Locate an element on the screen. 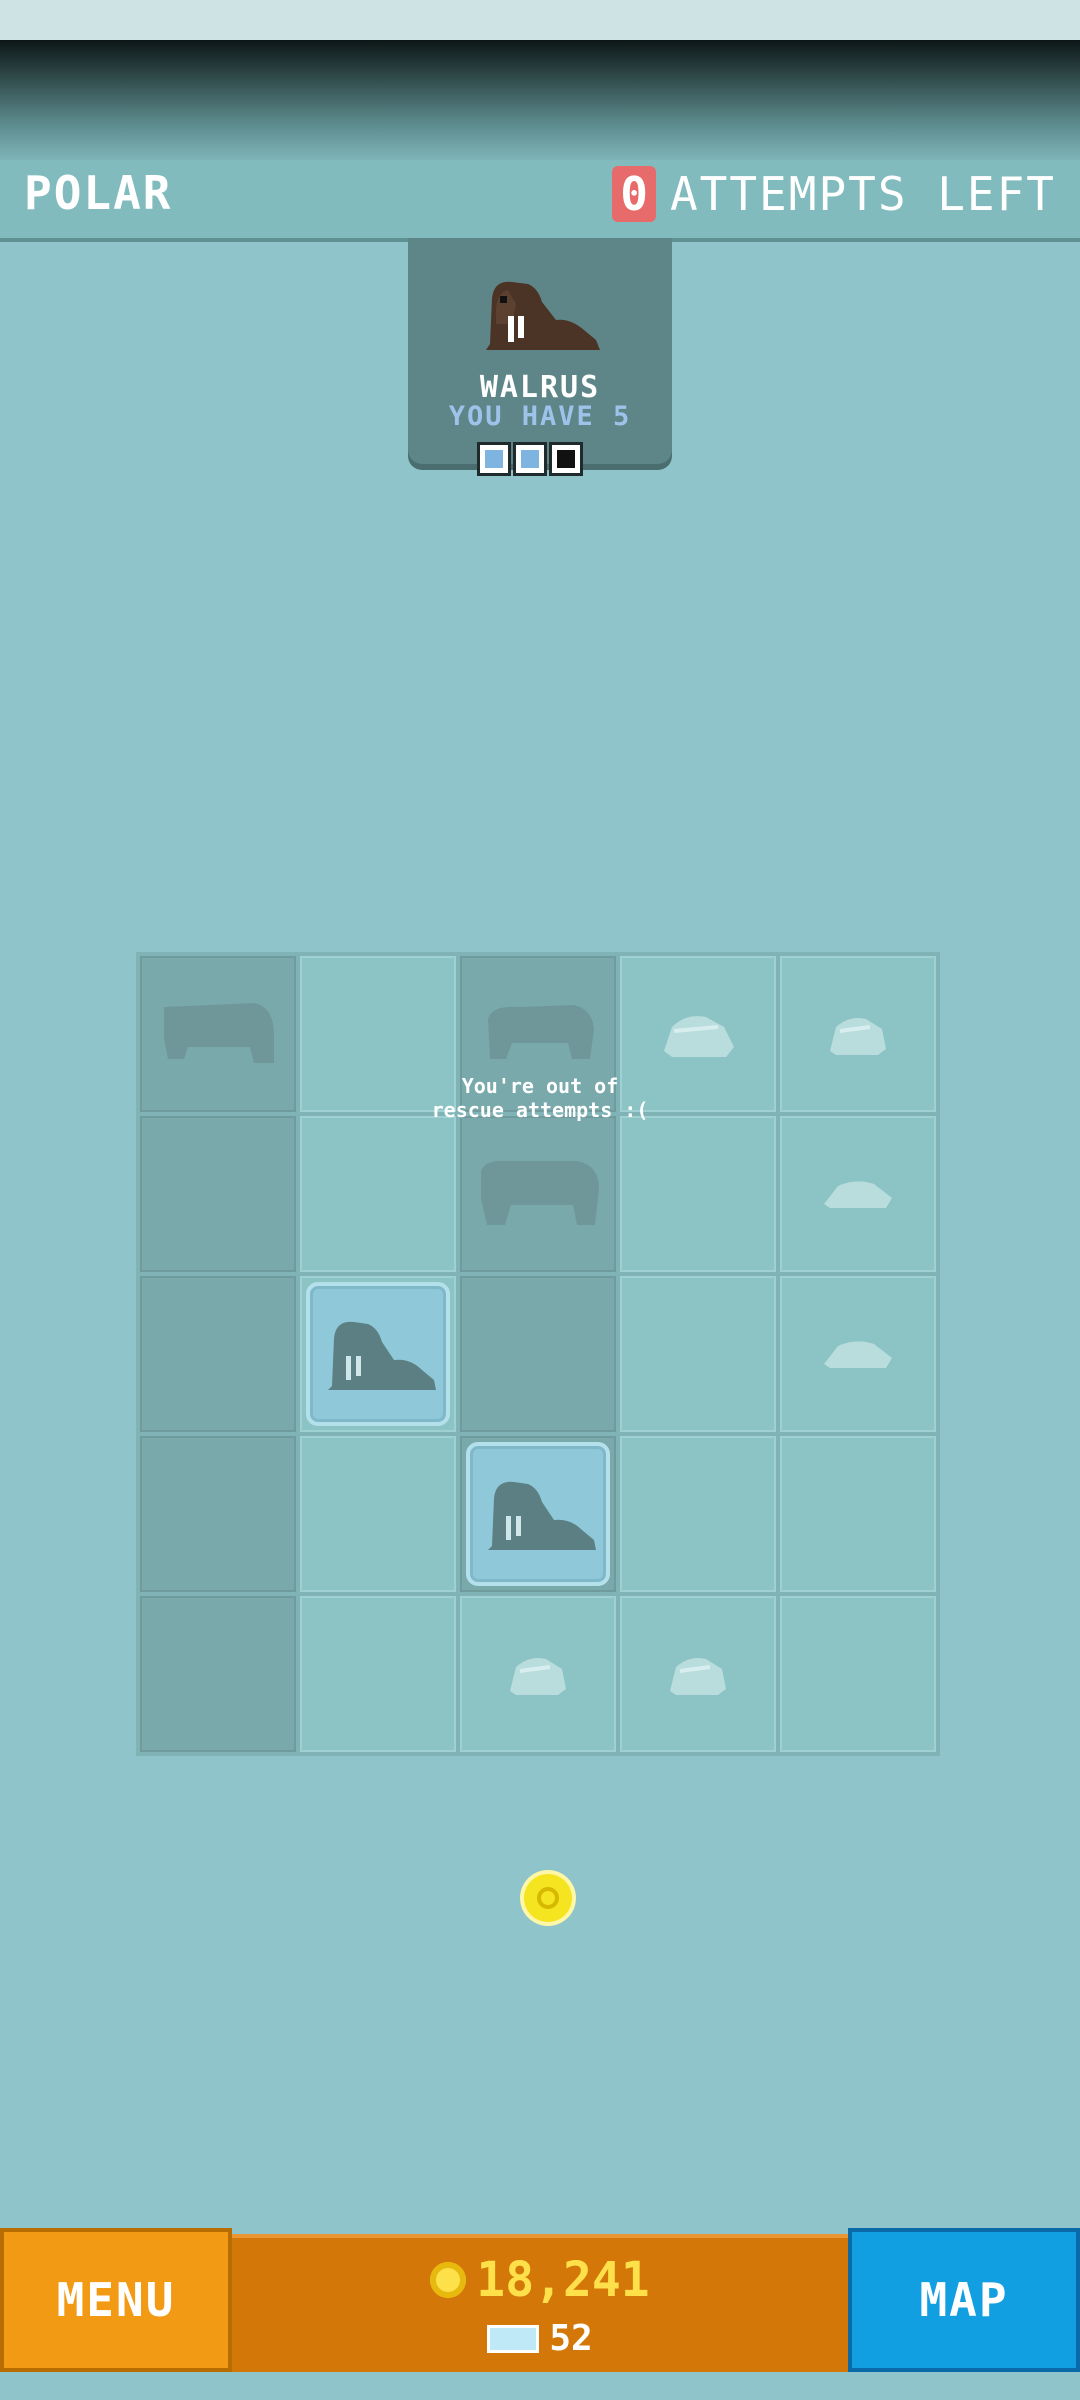 The height and width of the screenshot is (2400, 1080). top-shade is located at coordinates (540, 100).